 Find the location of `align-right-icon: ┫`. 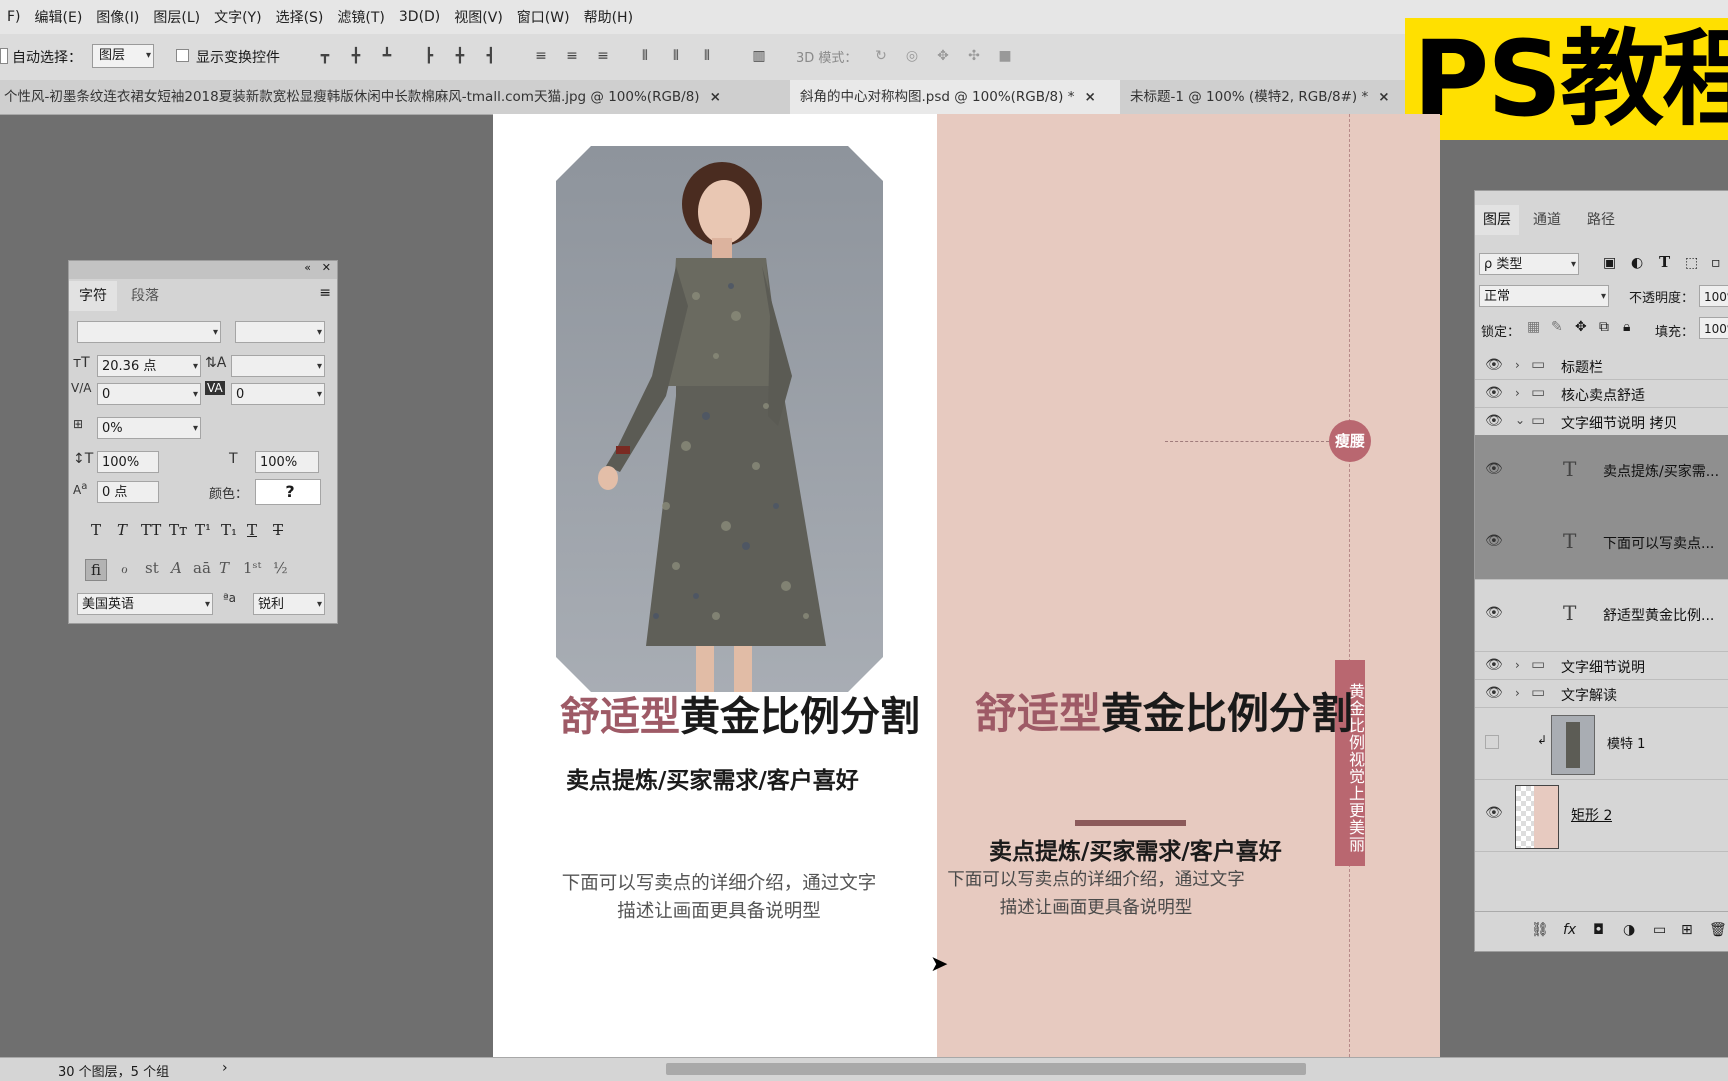

align-right-icon: ┫ is located at coordinates (491, 56).